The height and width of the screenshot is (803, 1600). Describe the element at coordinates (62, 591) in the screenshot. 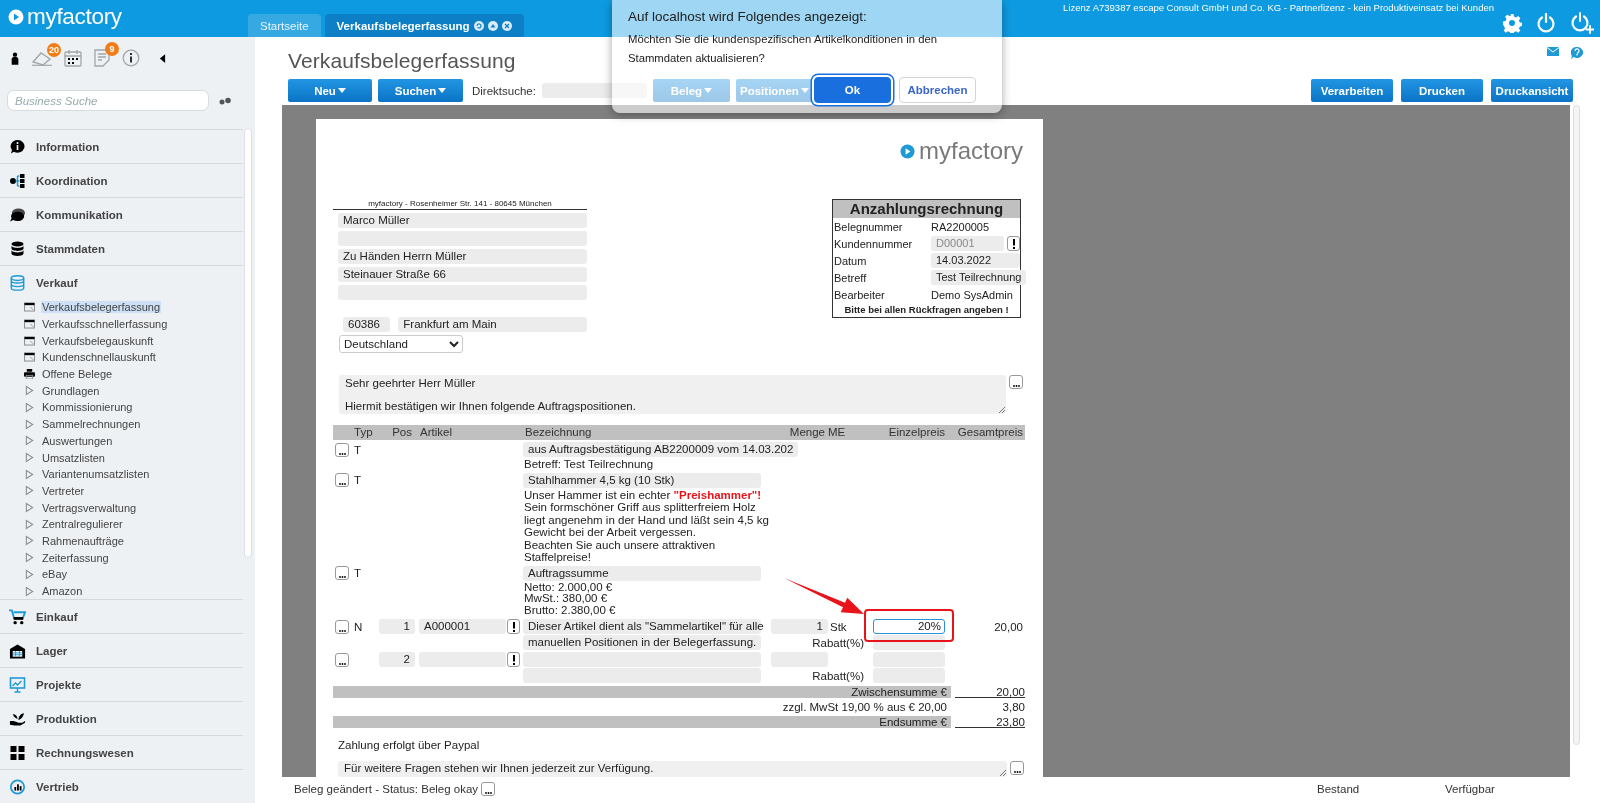

I see `nav-item: Amazon` at that location.